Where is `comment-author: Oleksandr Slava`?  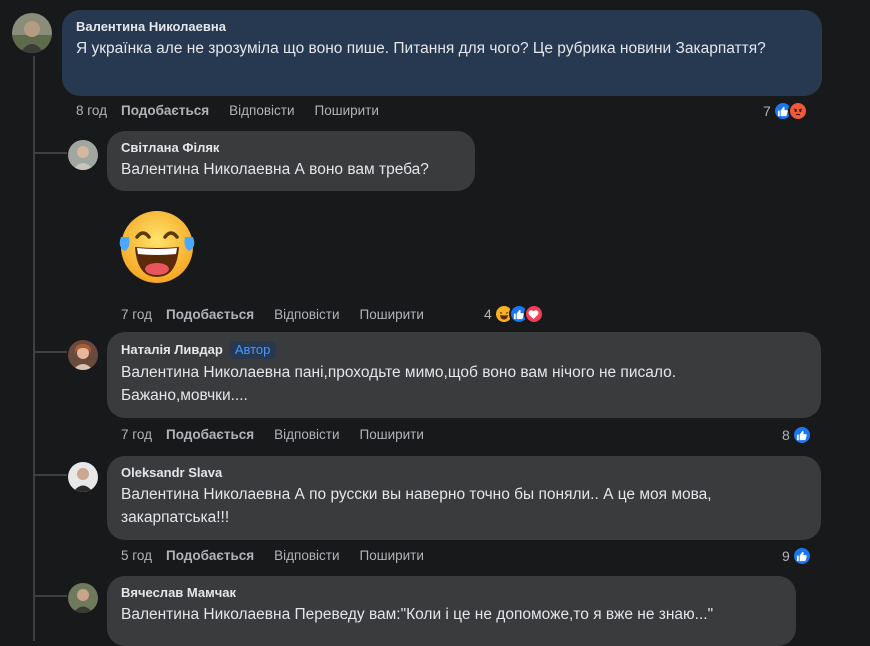
comment-author: Oleksandr Slava is located at coordinates (464, 473).